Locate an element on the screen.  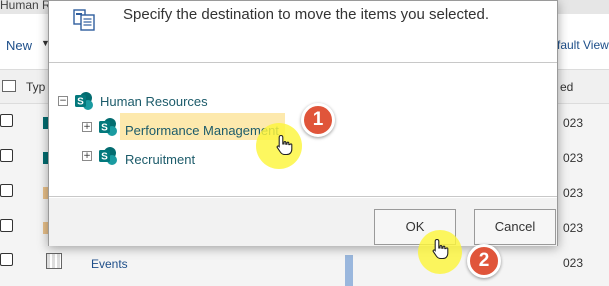
step-badge-1: 1 is located at coordinates (318, 120).